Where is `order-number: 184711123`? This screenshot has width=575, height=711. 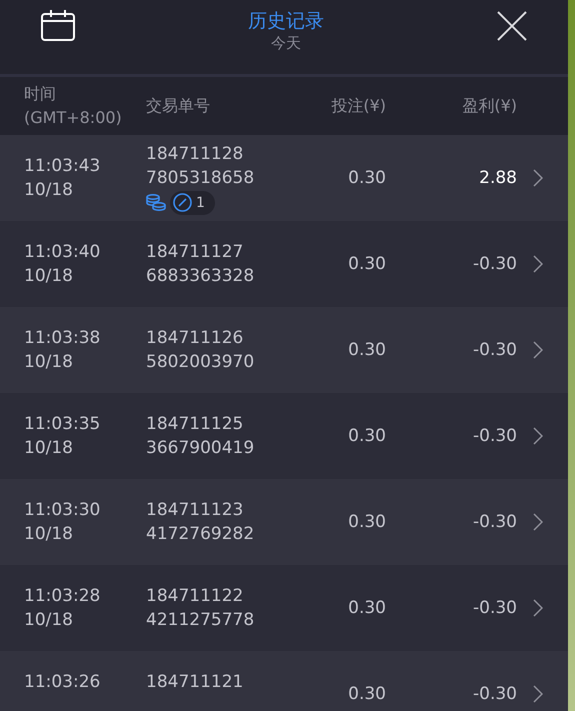
order-number: 184711123 is located at coordinates (195, 510).